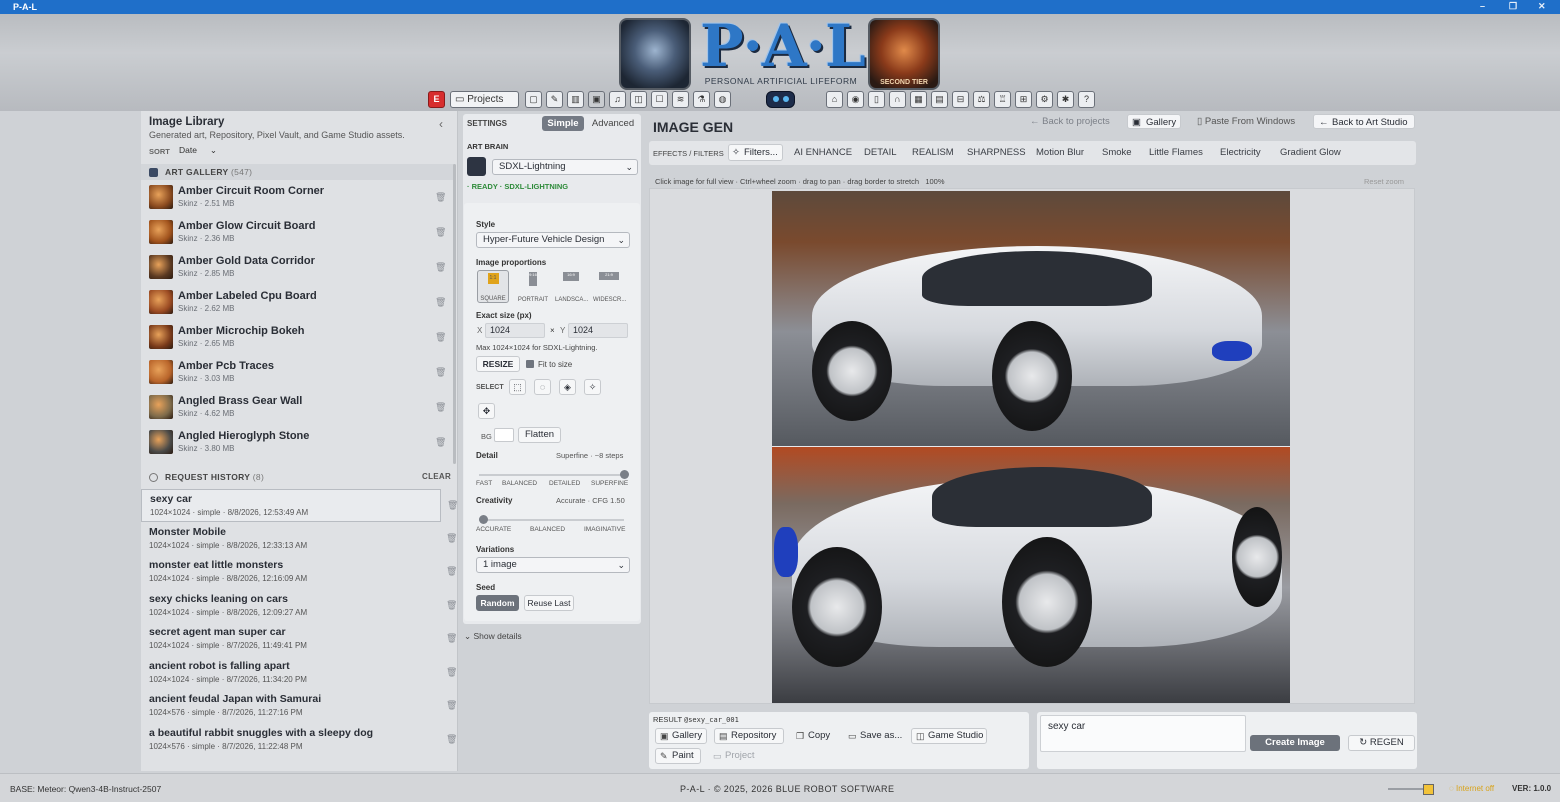  Describe the element at coordinates (1070, 121) in the screenshot. I see `back-to-projects-link: ← Back to projects` at that location.